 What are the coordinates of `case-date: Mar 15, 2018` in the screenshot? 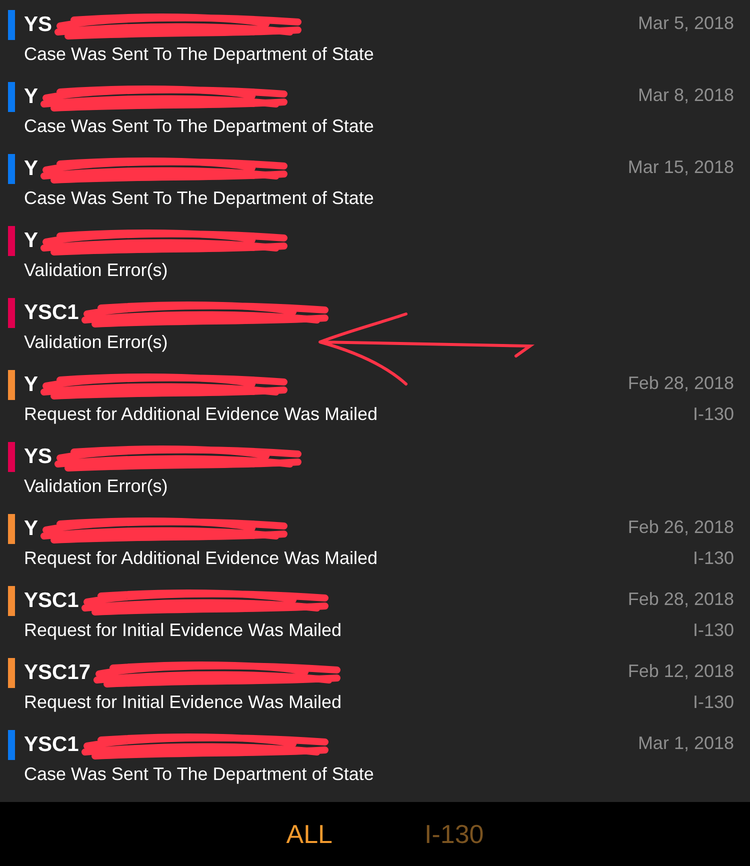 It's located at (681, 167).